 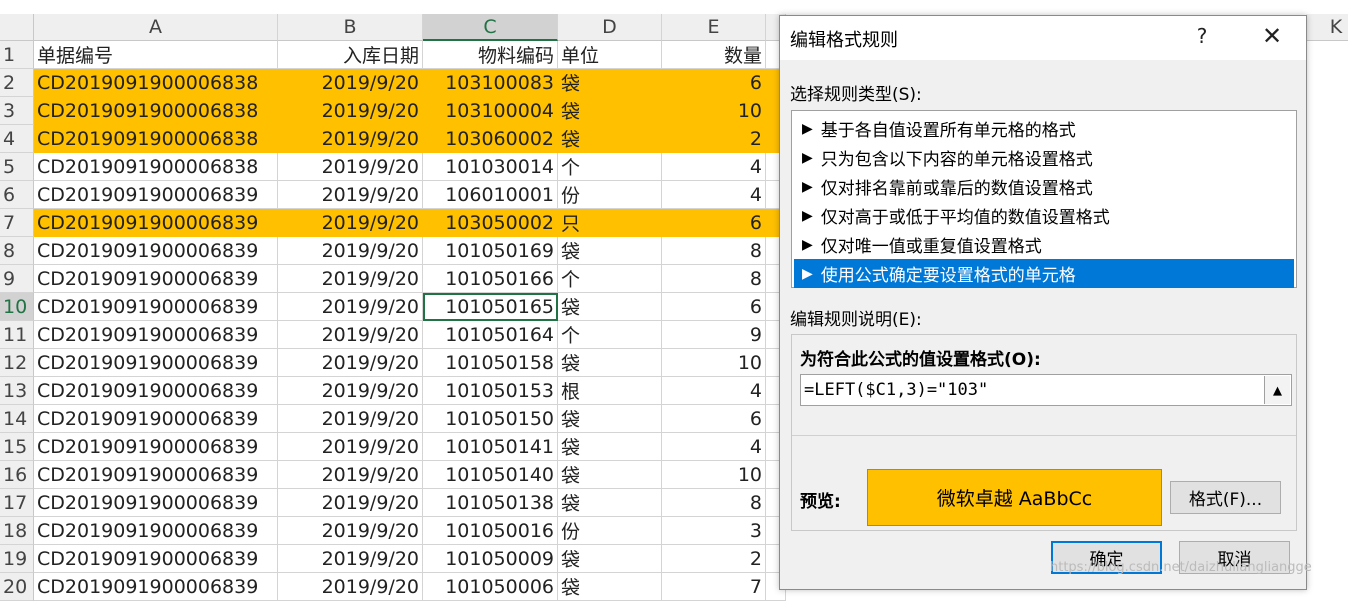 What do you see at coordinates (714, 55) in the screenshot?
I see `cell-e: 数量` at bounding box center [714, 55].